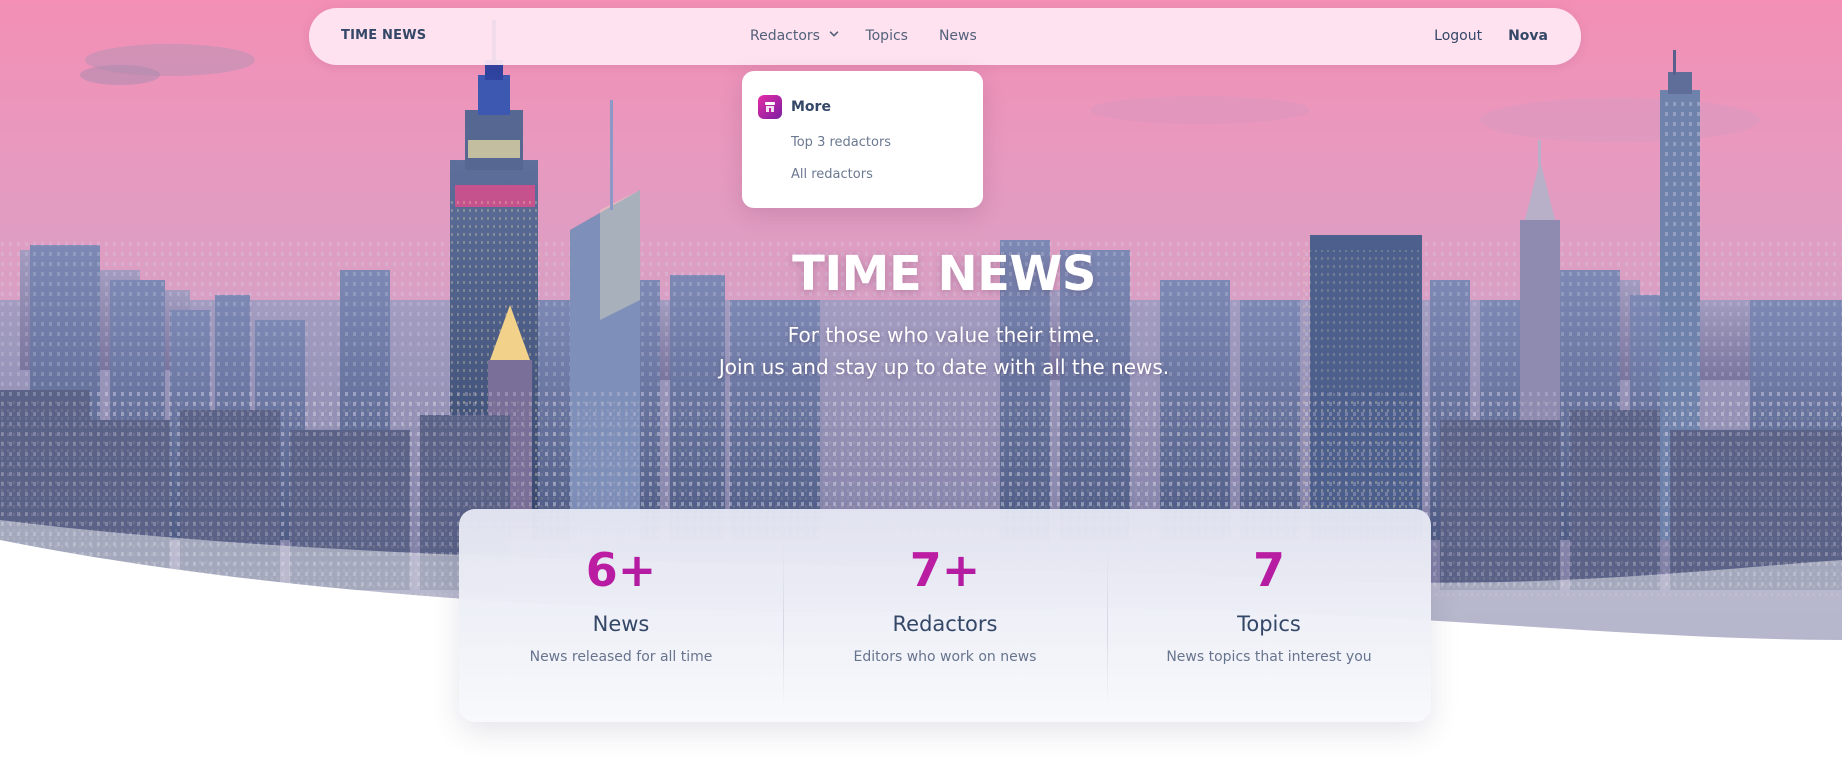  What do you see at coordinates (621, 657) in the screenshot?
I see `stat-news-description: News released for all time` at bounding box center [621, 657].